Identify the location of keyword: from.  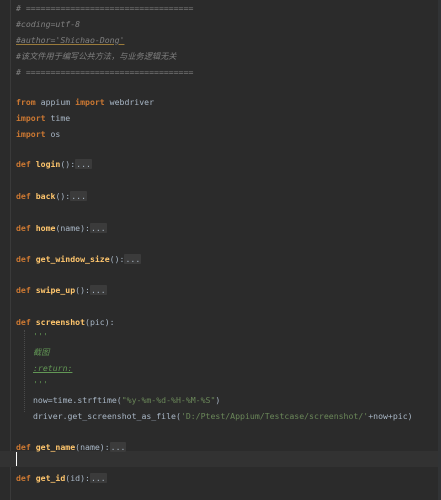
(26, 102).